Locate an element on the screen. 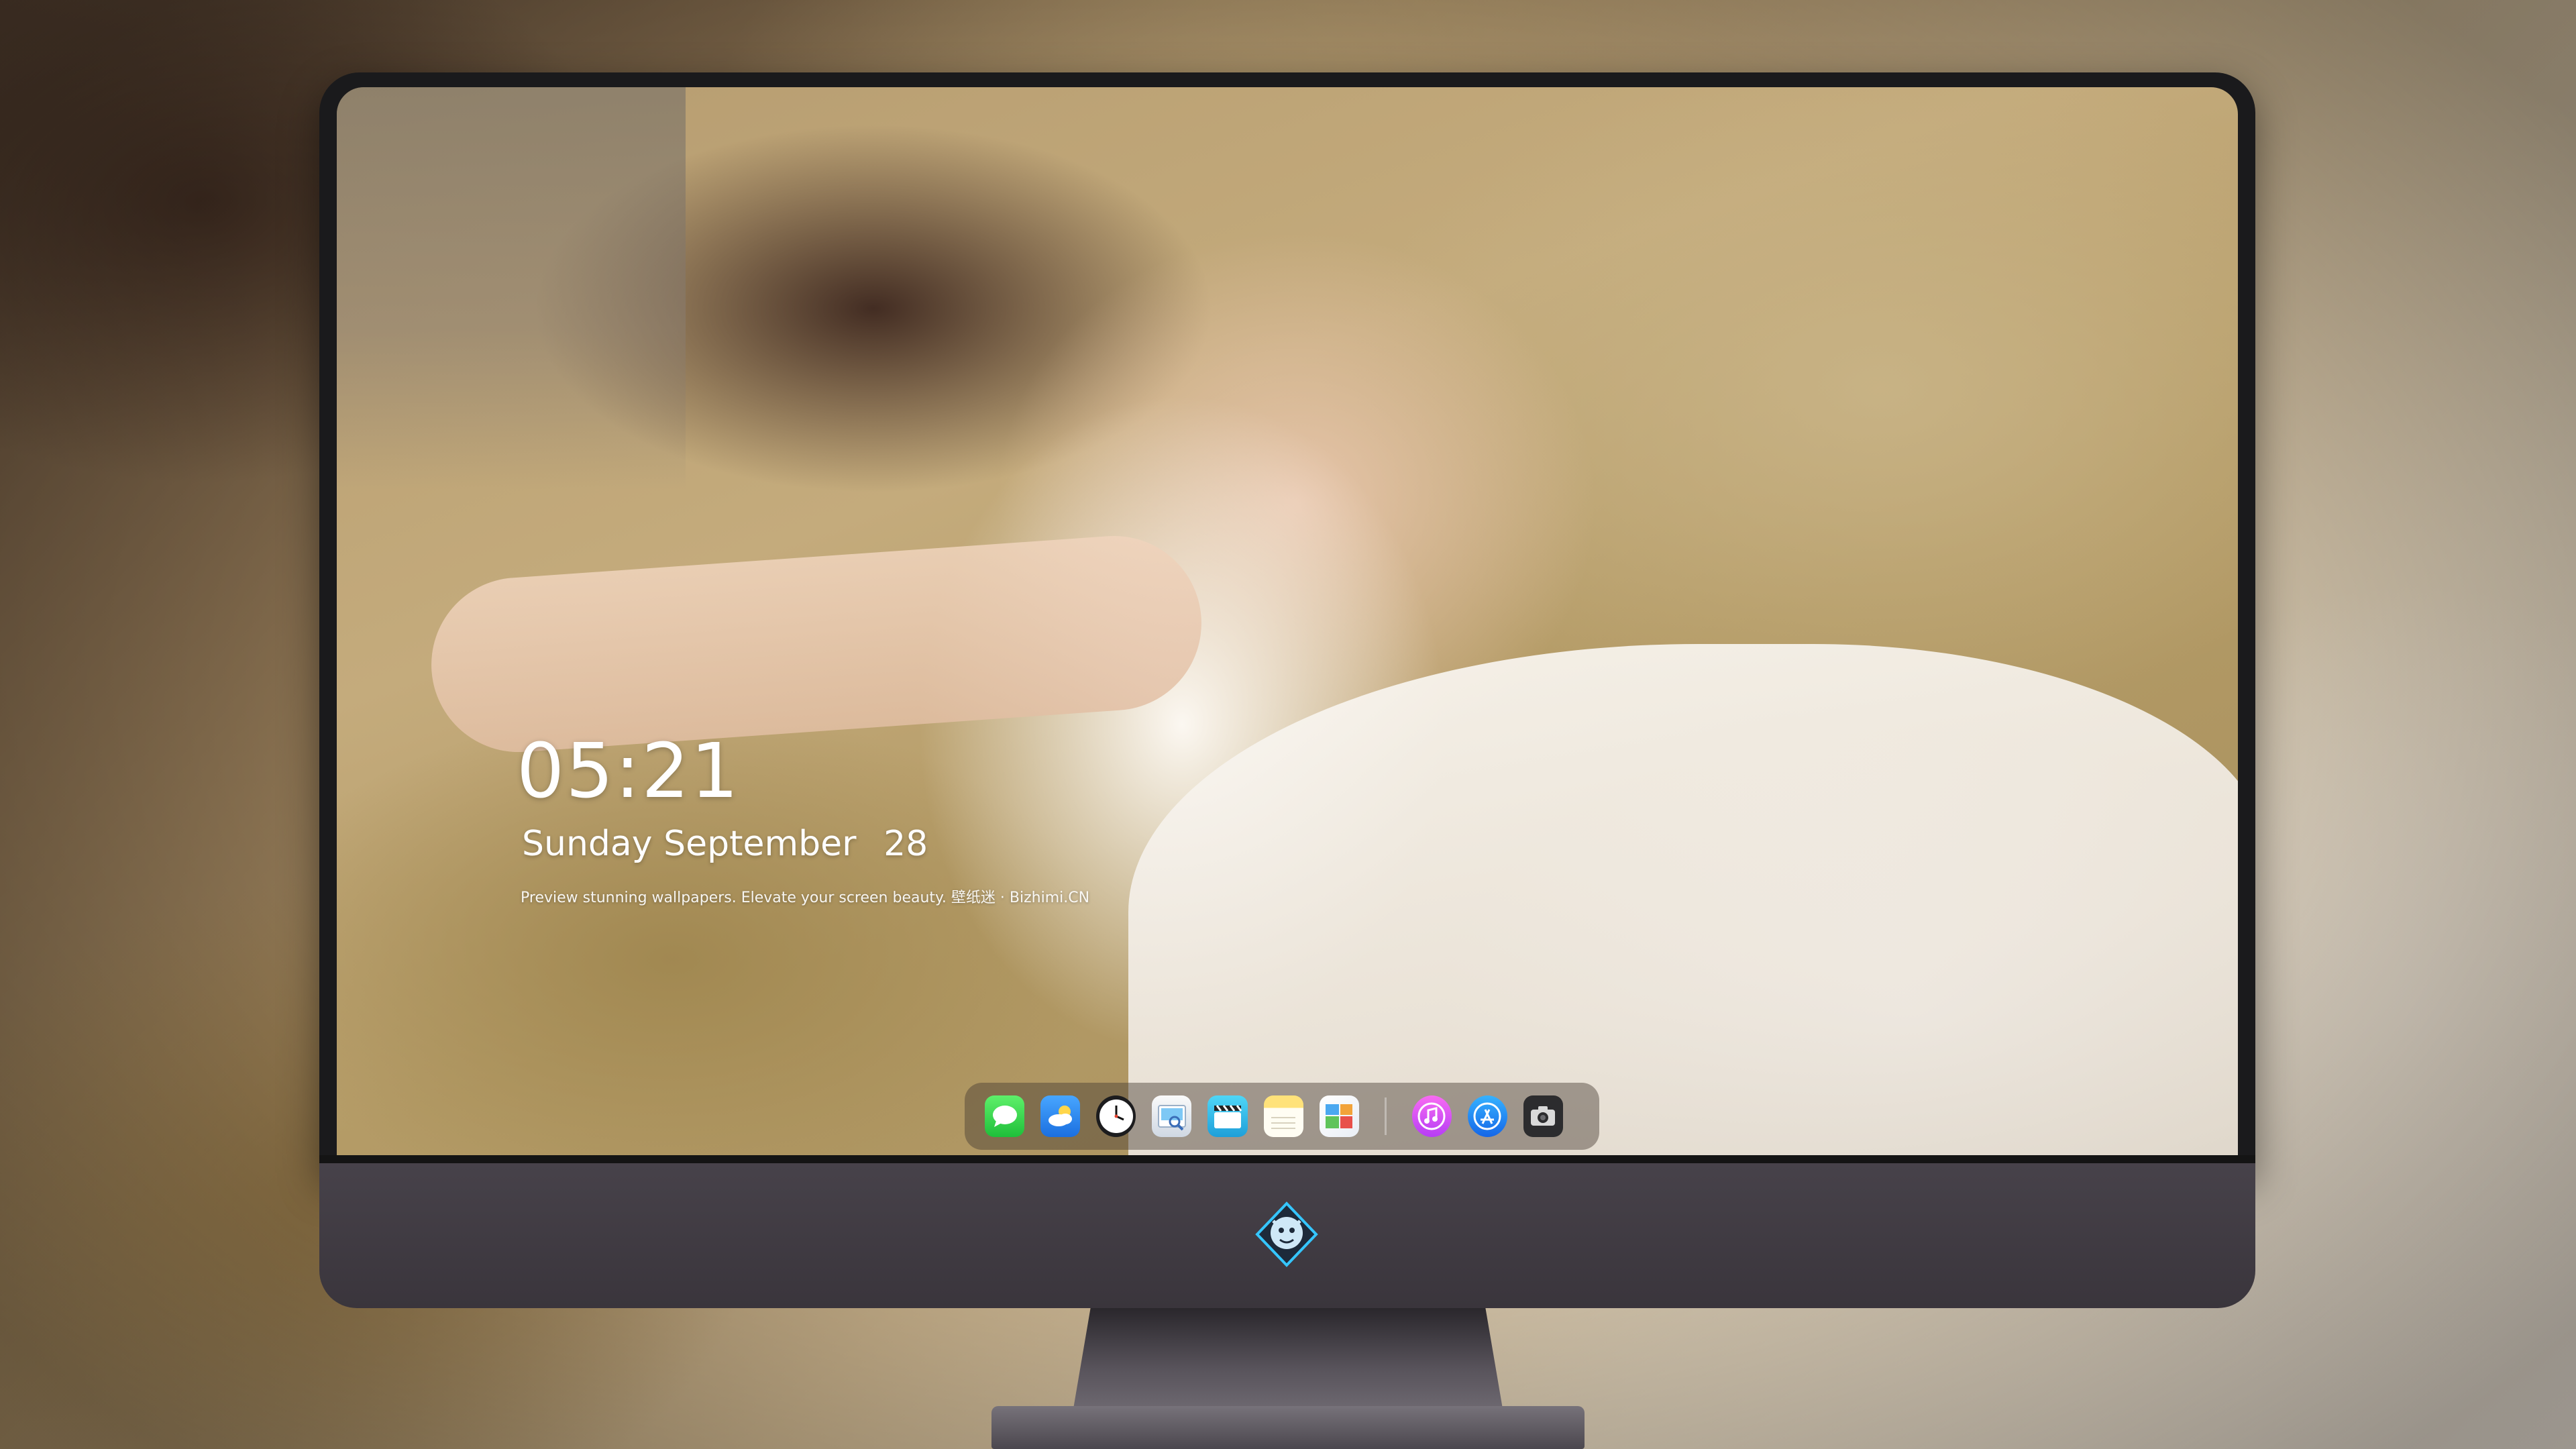  monitor-stand-neck is located at coordinates (1288, 1358).